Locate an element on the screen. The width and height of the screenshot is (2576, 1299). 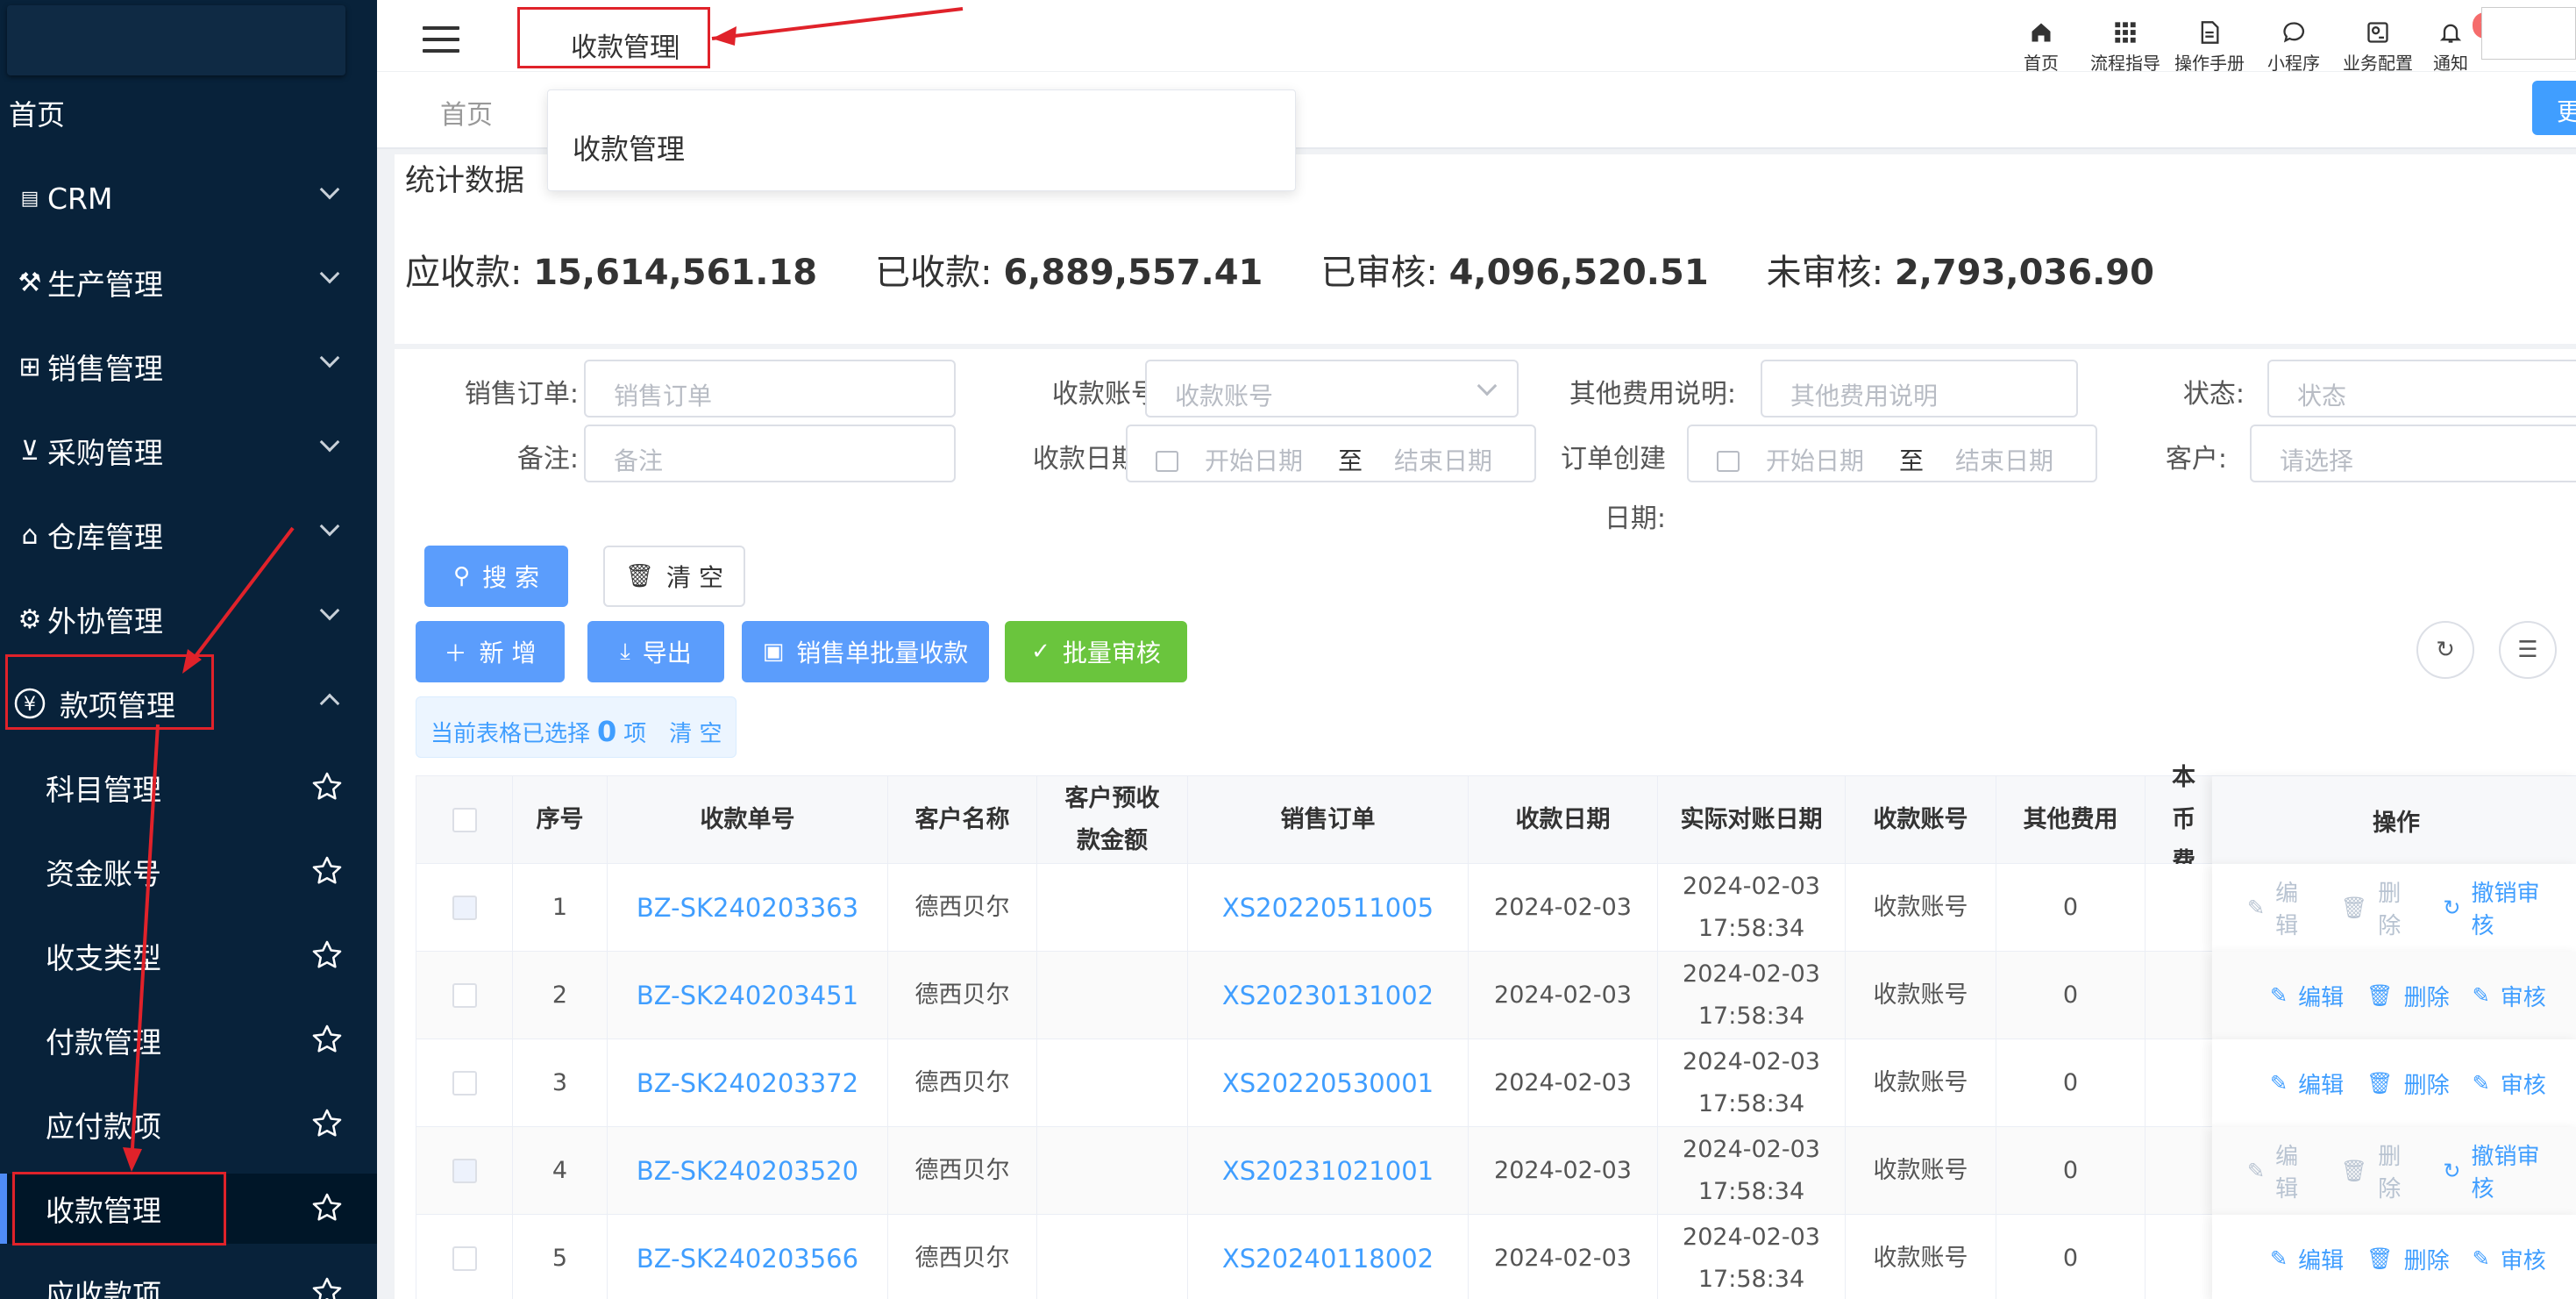
download-icon: ⤓ is located at coordinates (625, 651).